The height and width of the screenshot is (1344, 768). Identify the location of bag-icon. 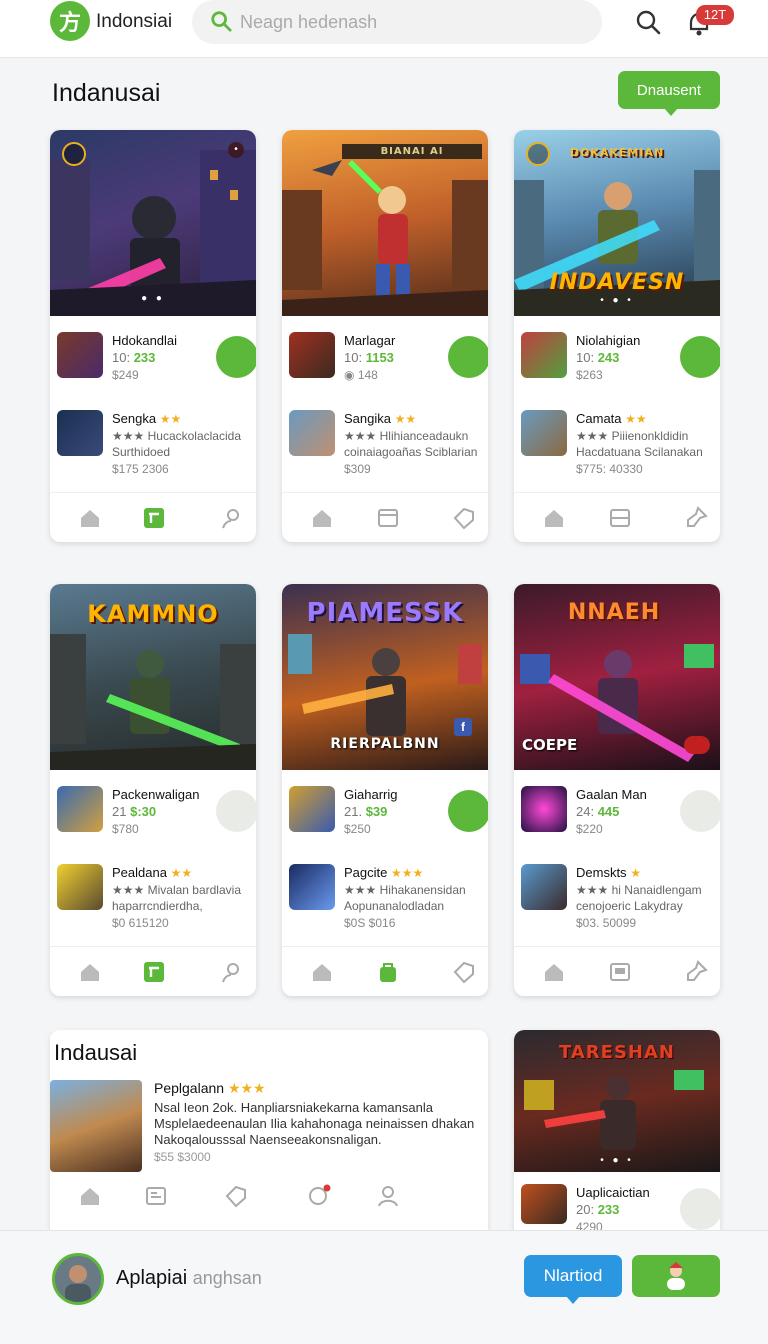
(388, 972).